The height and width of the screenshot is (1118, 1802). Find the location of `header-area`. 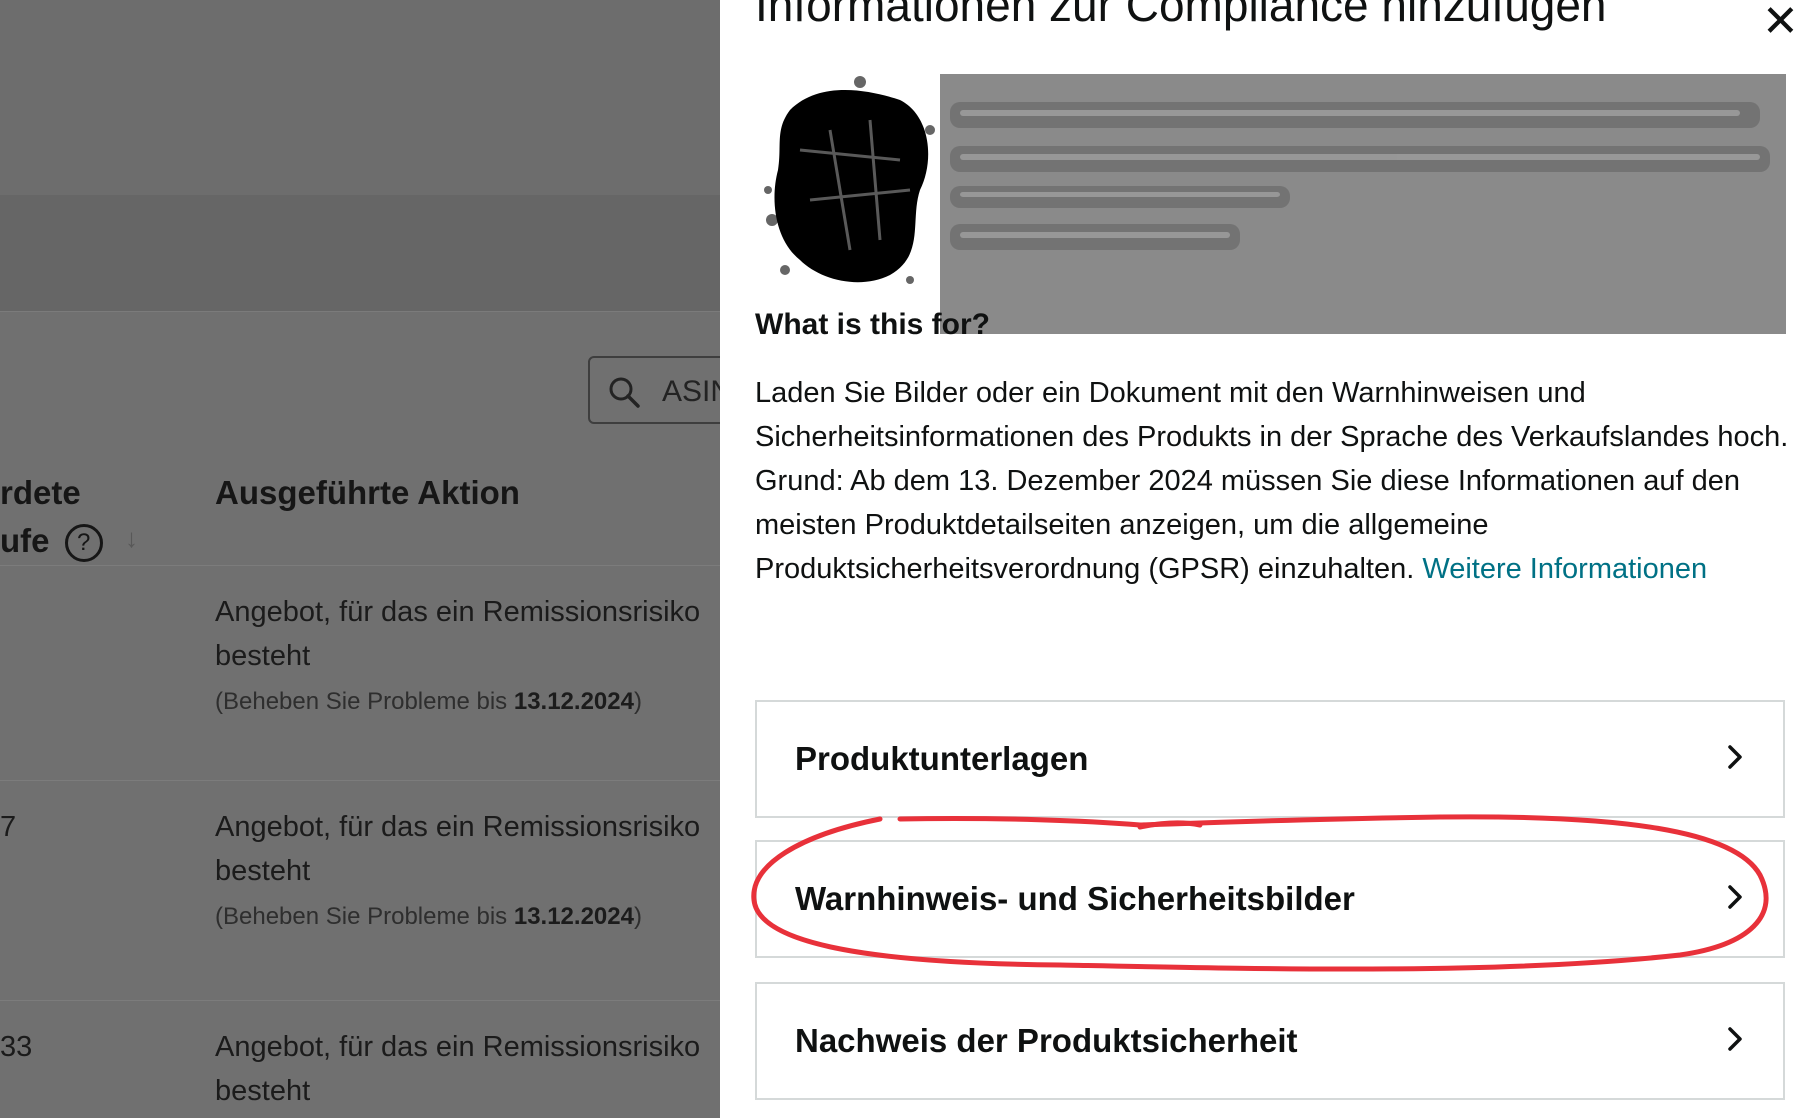

header-area is located at coordinates (360, 97).